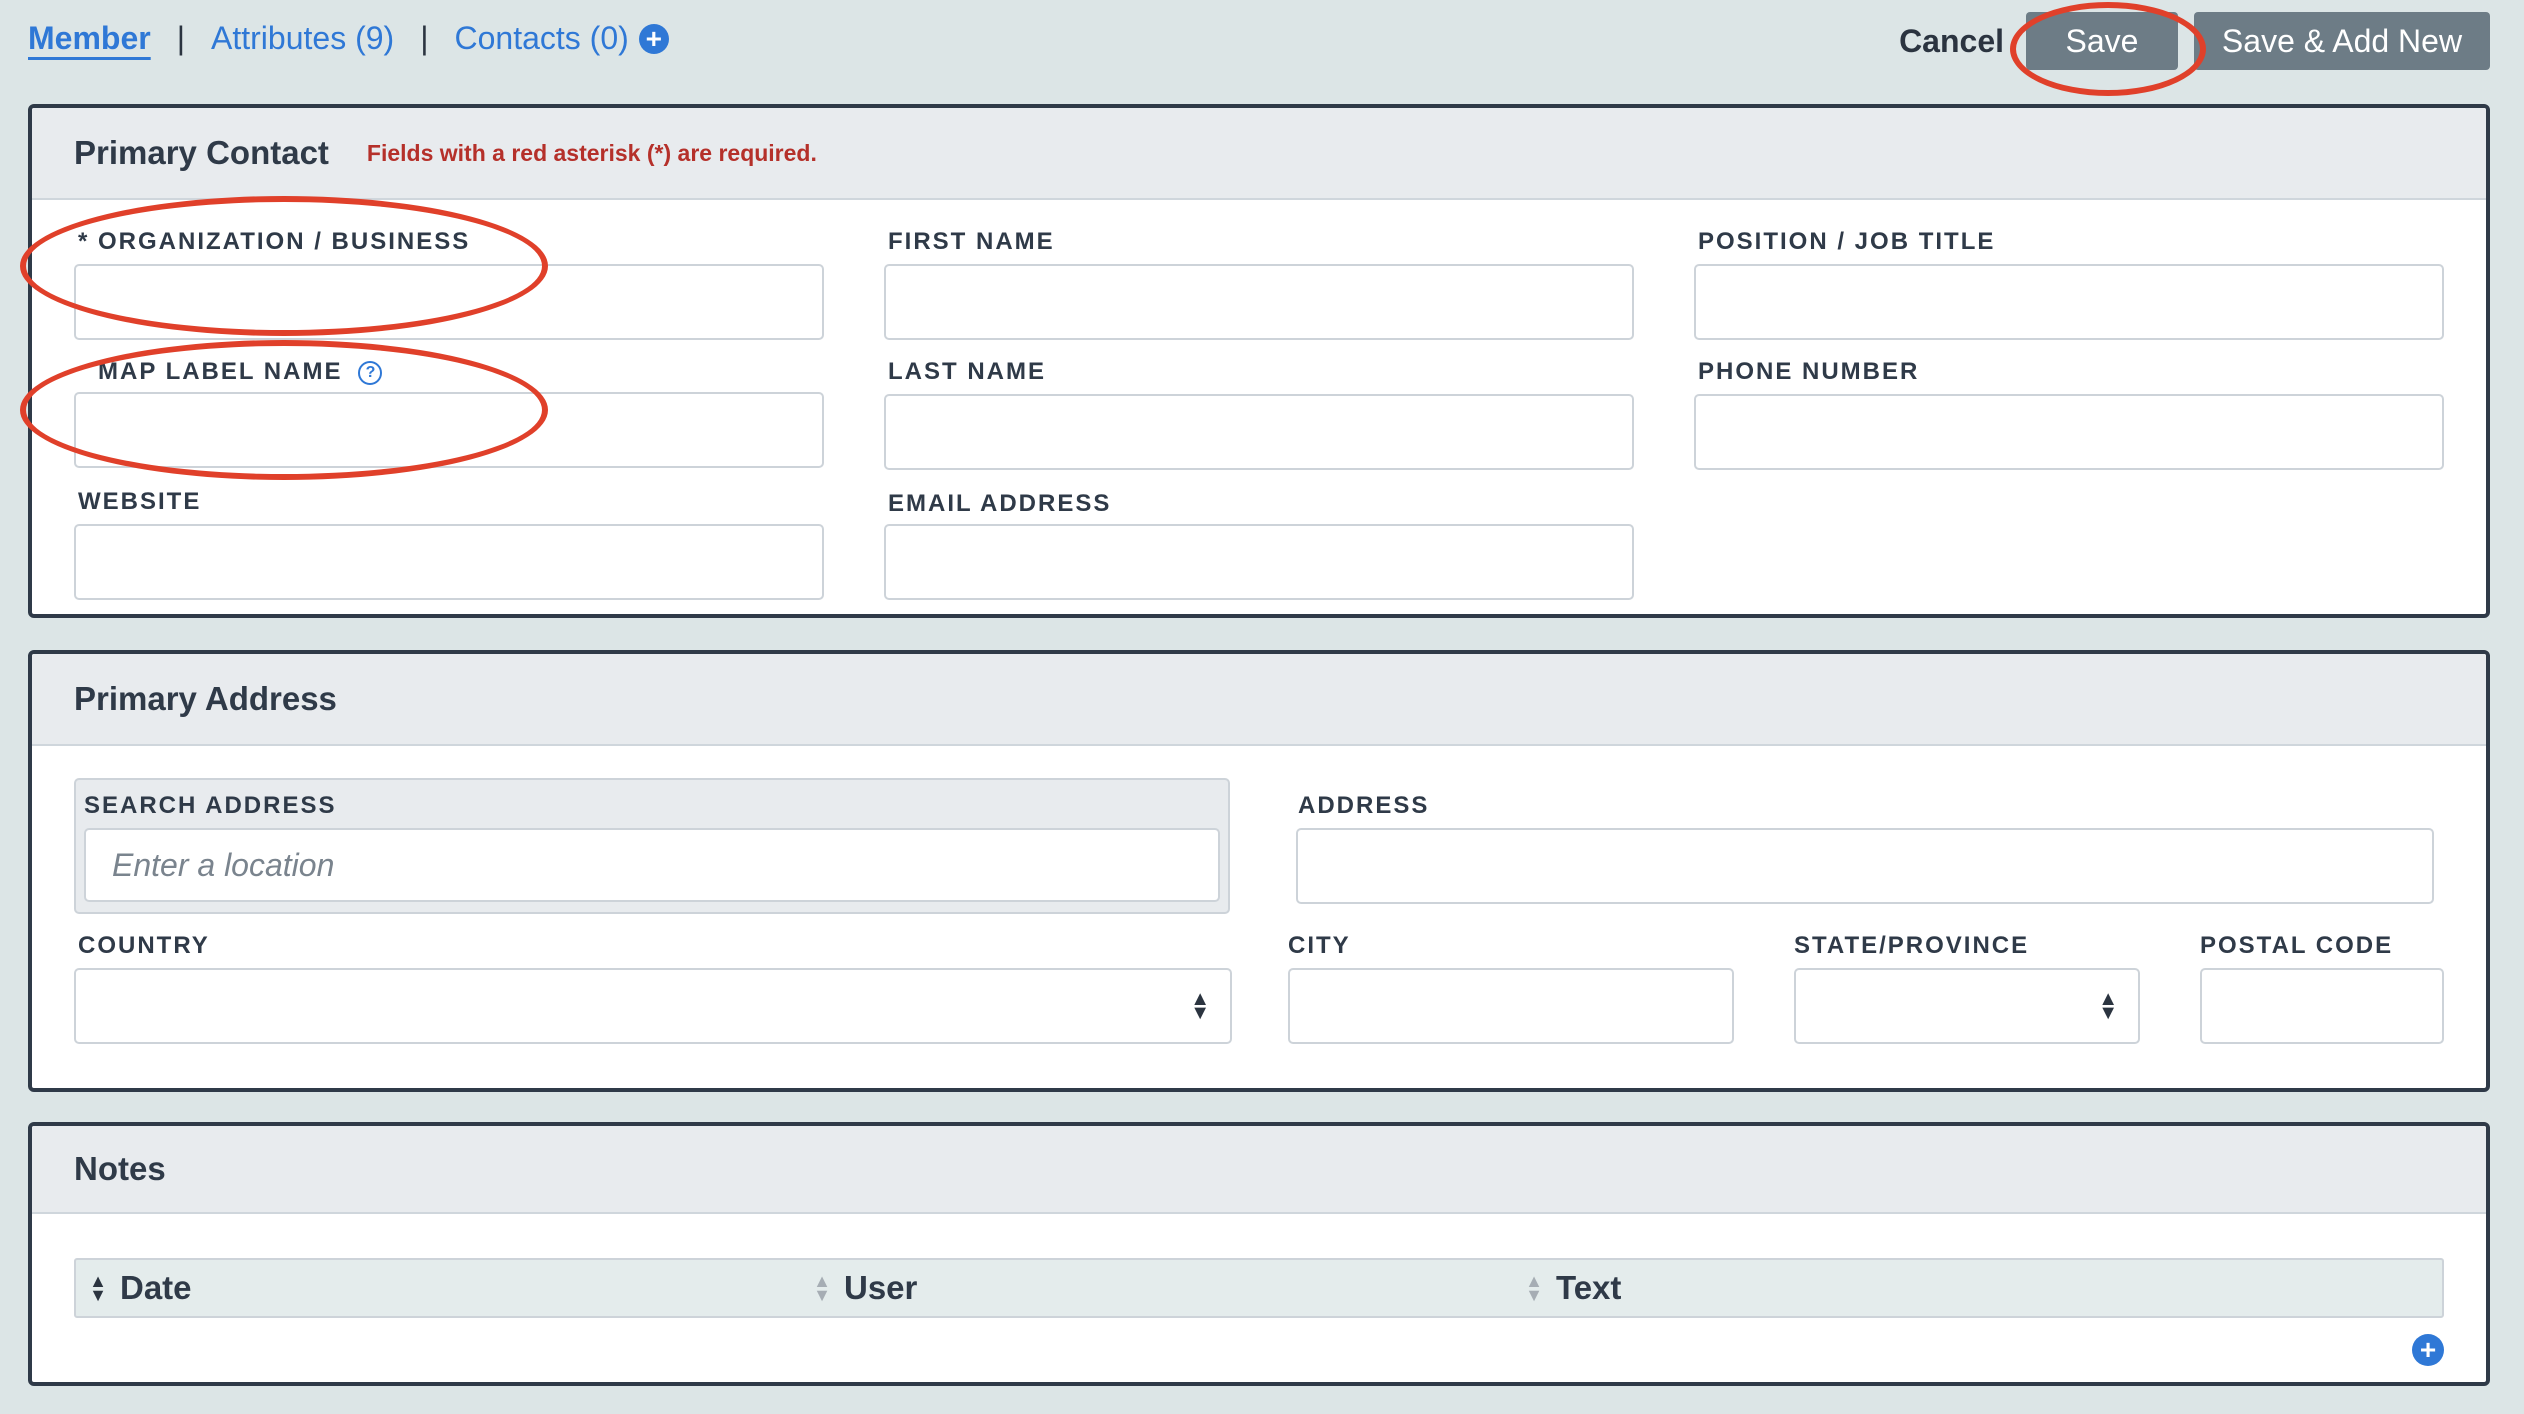  I want to click on search-address-box: SEARCH ADDRESS, so click(652, 846).